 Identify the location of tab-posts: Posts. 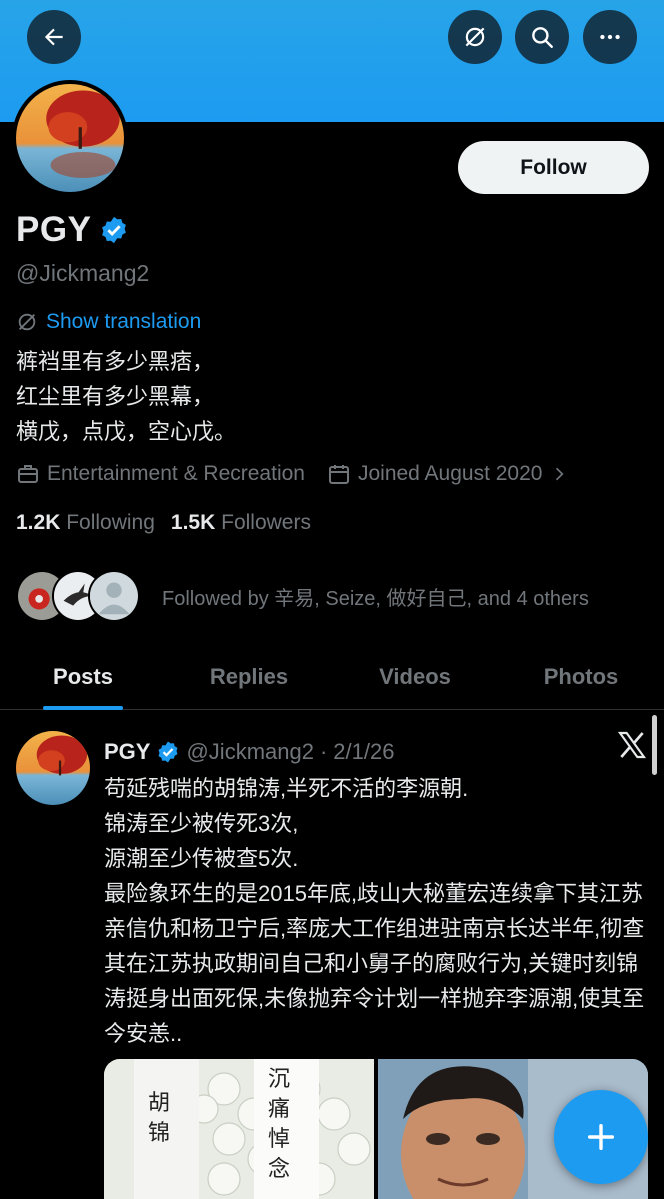
(83, 677).